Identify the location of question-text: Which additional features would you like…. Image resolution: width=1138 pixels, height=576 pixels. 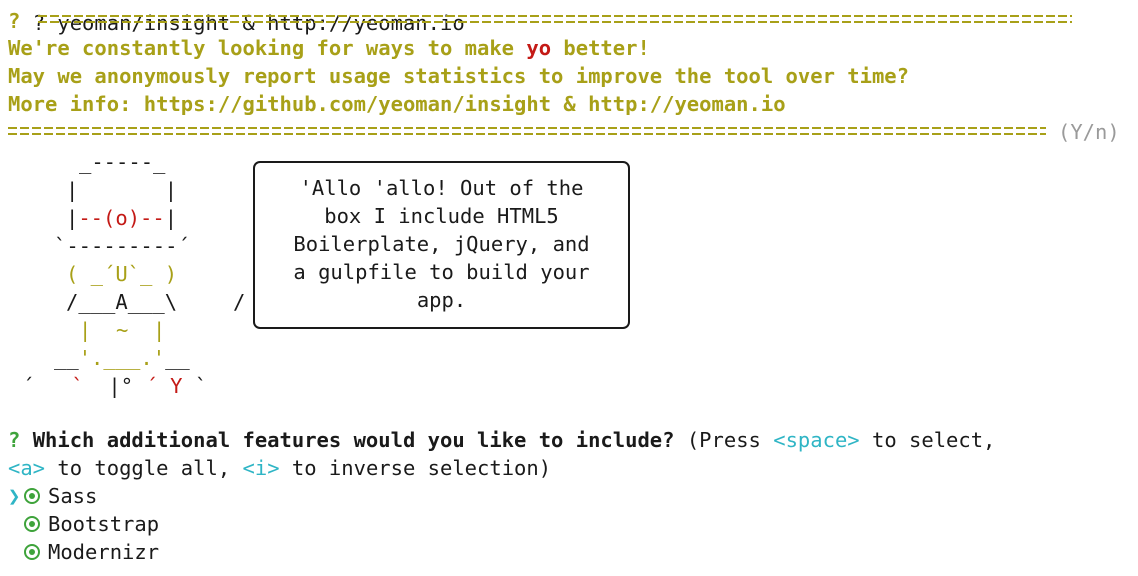
(353, 440).